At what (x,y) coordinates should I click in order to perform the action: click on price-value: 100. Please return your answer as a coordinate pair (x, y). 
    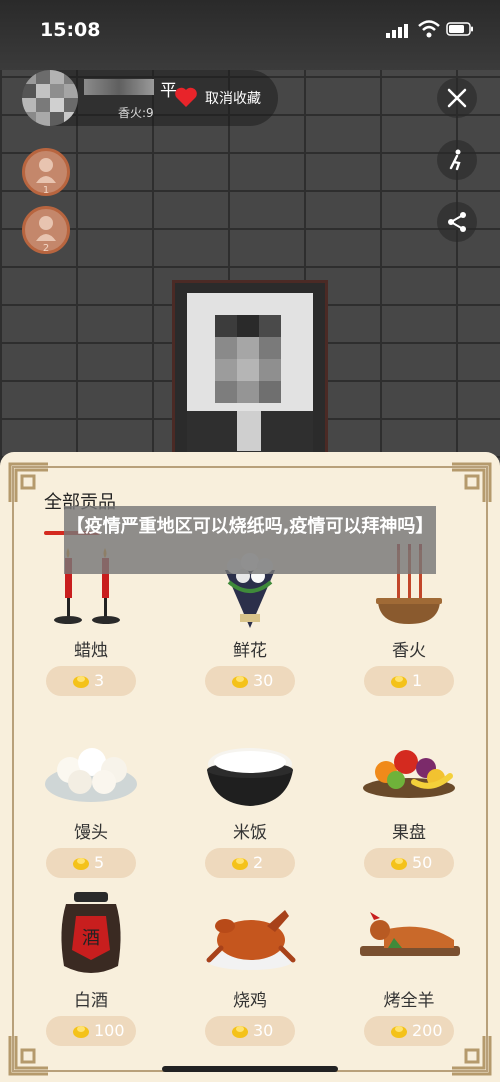
    Looking at the image, I should click on (109, 1030).